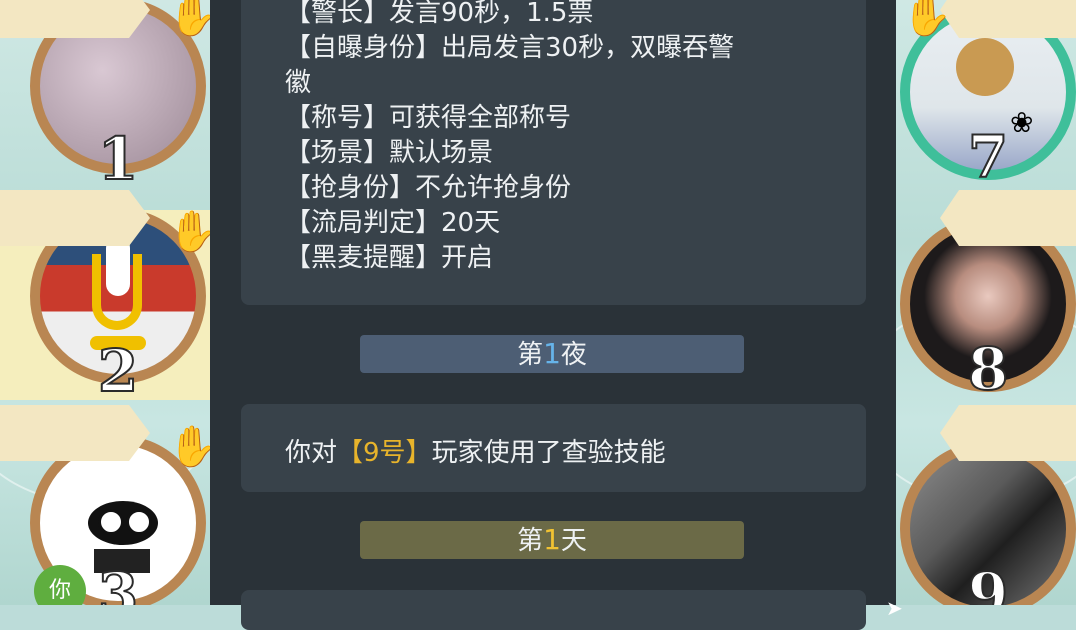  I want to click on night-number: 1, so click(552, 353).